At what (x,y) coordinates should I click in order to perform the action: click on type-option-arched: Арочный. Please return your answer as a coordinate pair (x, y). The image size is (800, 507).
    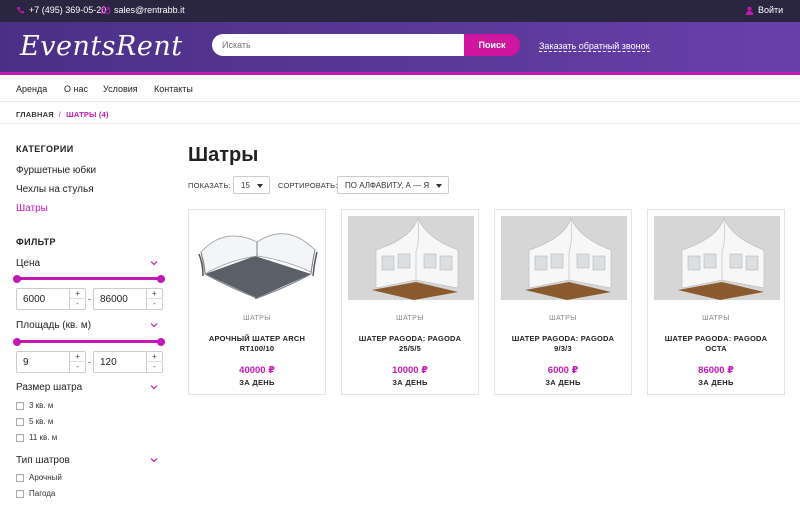
    Looking at the image, I should click on (39, 477).